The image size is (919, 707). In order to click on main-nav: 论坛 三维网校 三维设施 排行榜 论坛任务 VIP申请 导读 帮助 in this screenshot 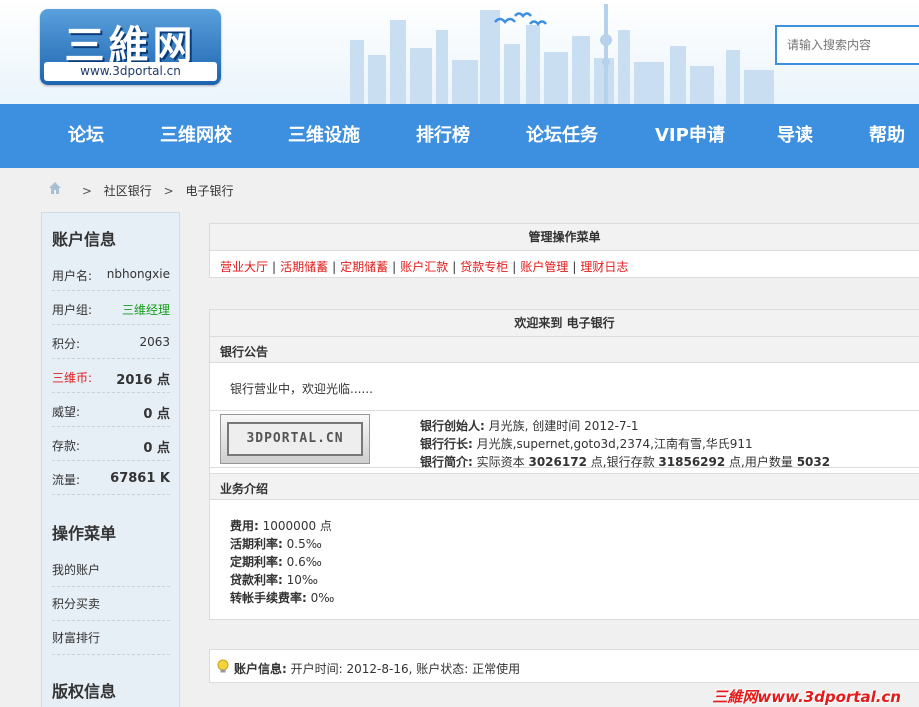, I will do `click(459, 136)`.